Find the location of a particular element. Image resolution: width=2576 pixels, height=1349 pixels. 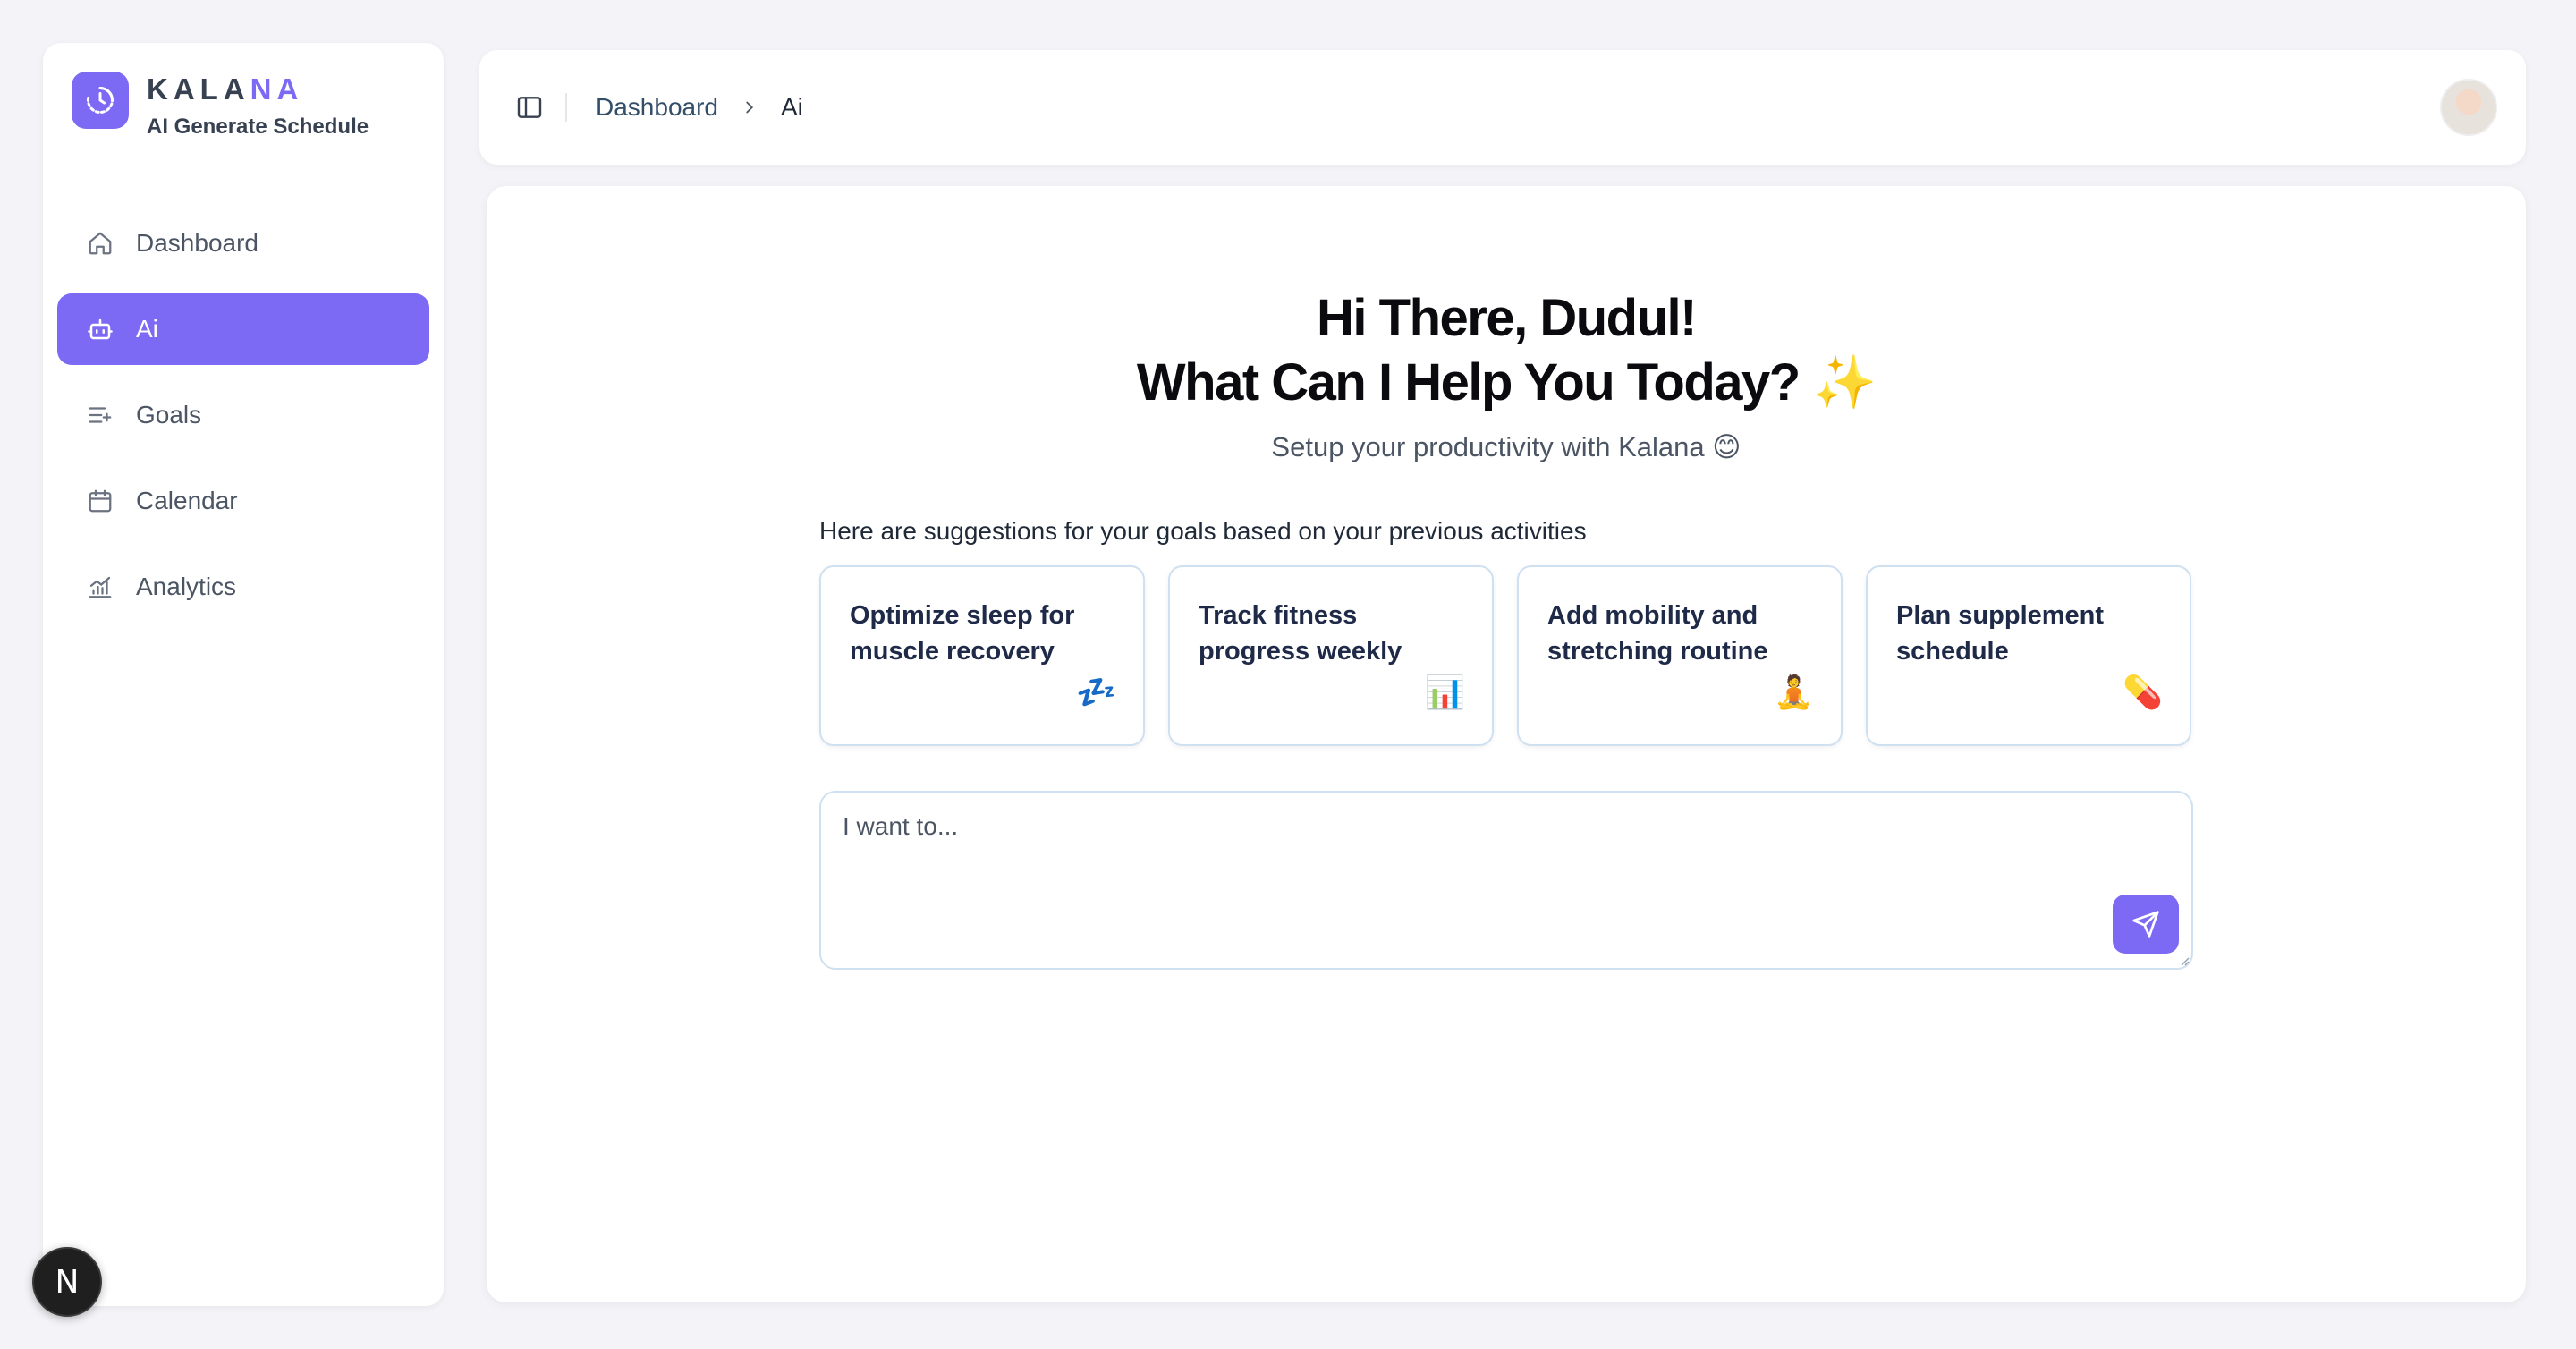

suggestion-card: Plan supplement schedule 💊 is located at coordinates (2028, 655).